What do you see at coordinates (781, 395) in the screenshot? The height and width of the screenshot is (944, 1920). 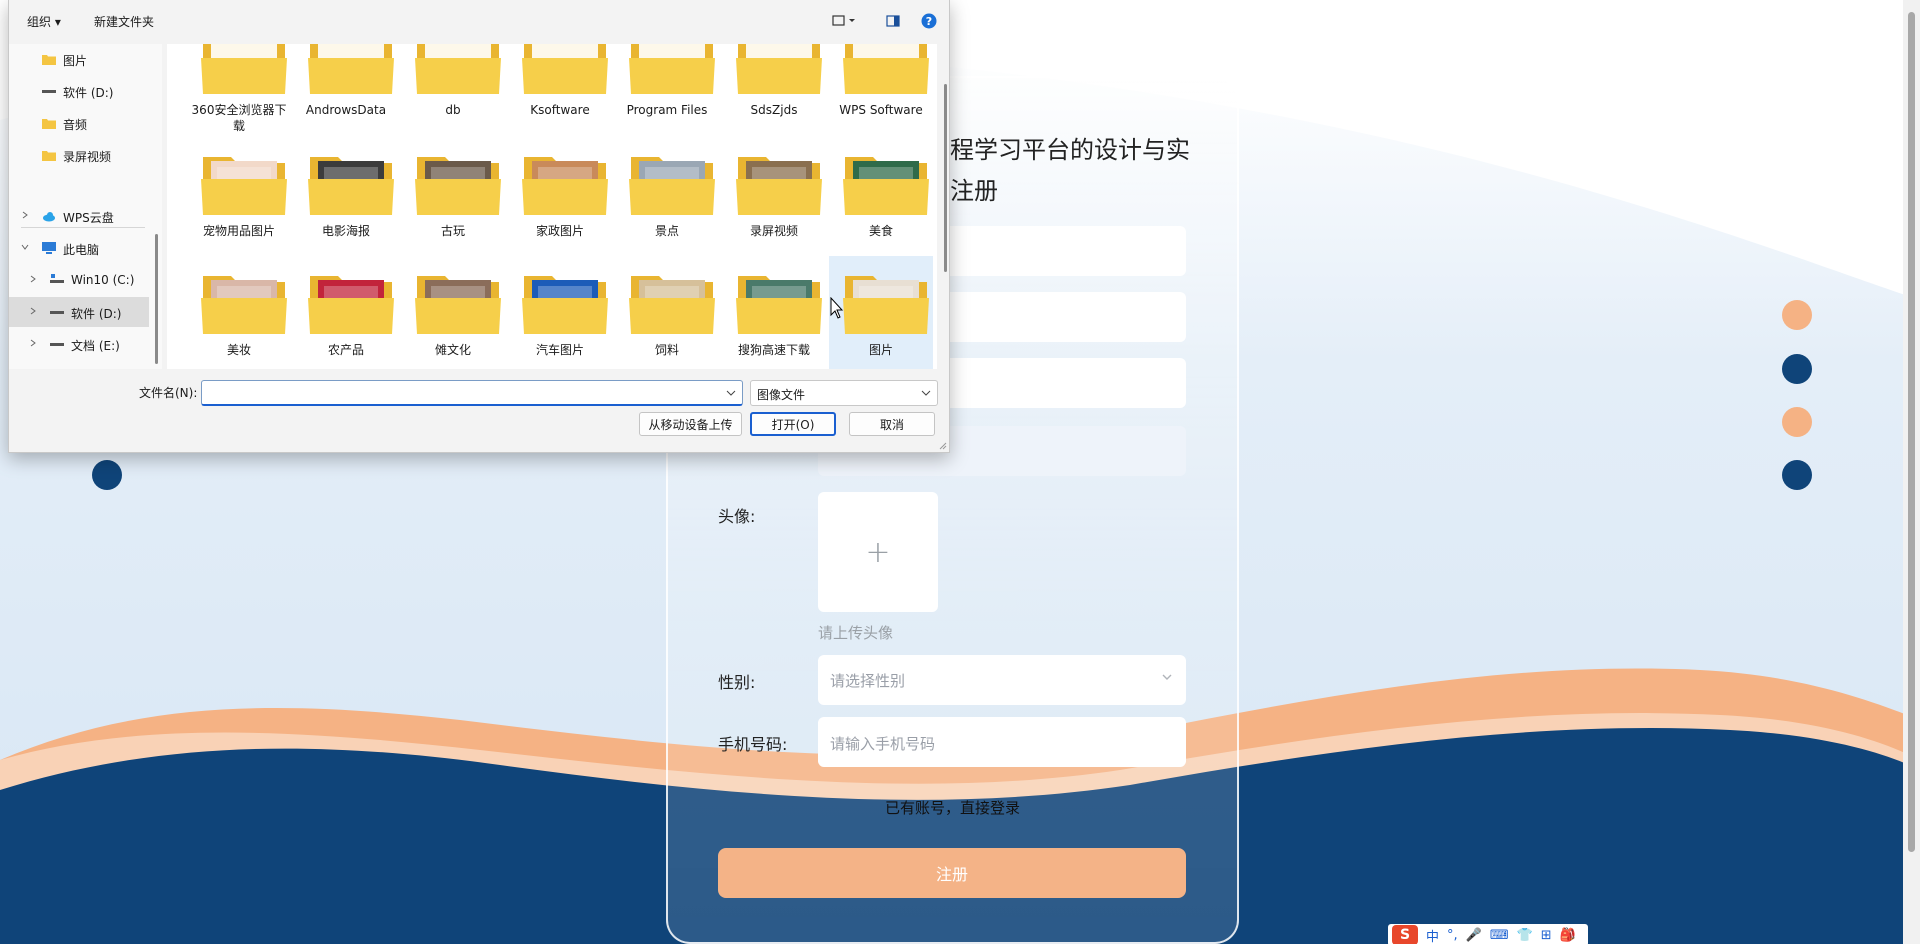 I see `filetype-value: 图像文件` at bounding box center [781, 395].